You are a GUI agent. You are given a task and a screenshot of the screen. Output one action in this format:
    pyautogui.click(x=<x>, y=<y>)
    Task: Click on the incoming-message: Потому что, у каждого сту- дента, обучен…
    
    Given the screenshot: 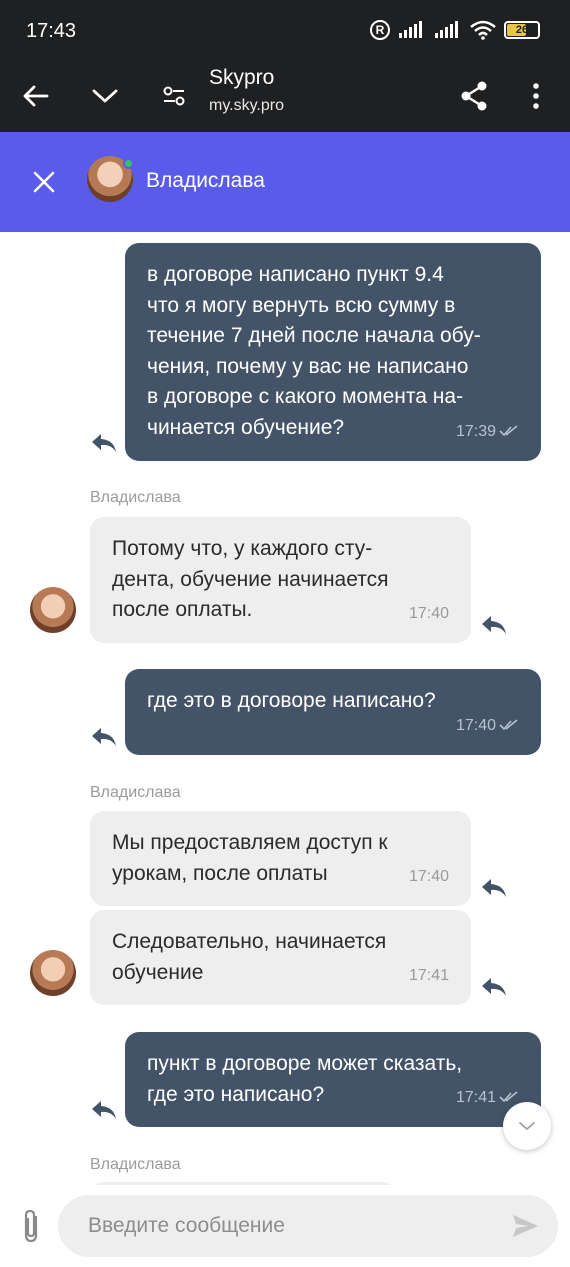 What is the action you would take?
    pyautogui.click(x=280, y=580)
    